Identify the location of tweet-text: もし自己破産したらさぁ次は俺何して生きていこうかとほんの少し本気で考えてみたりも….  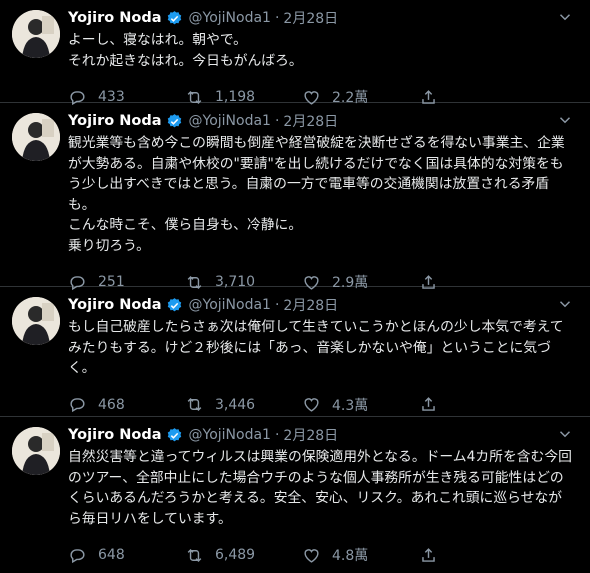
(316, 347).